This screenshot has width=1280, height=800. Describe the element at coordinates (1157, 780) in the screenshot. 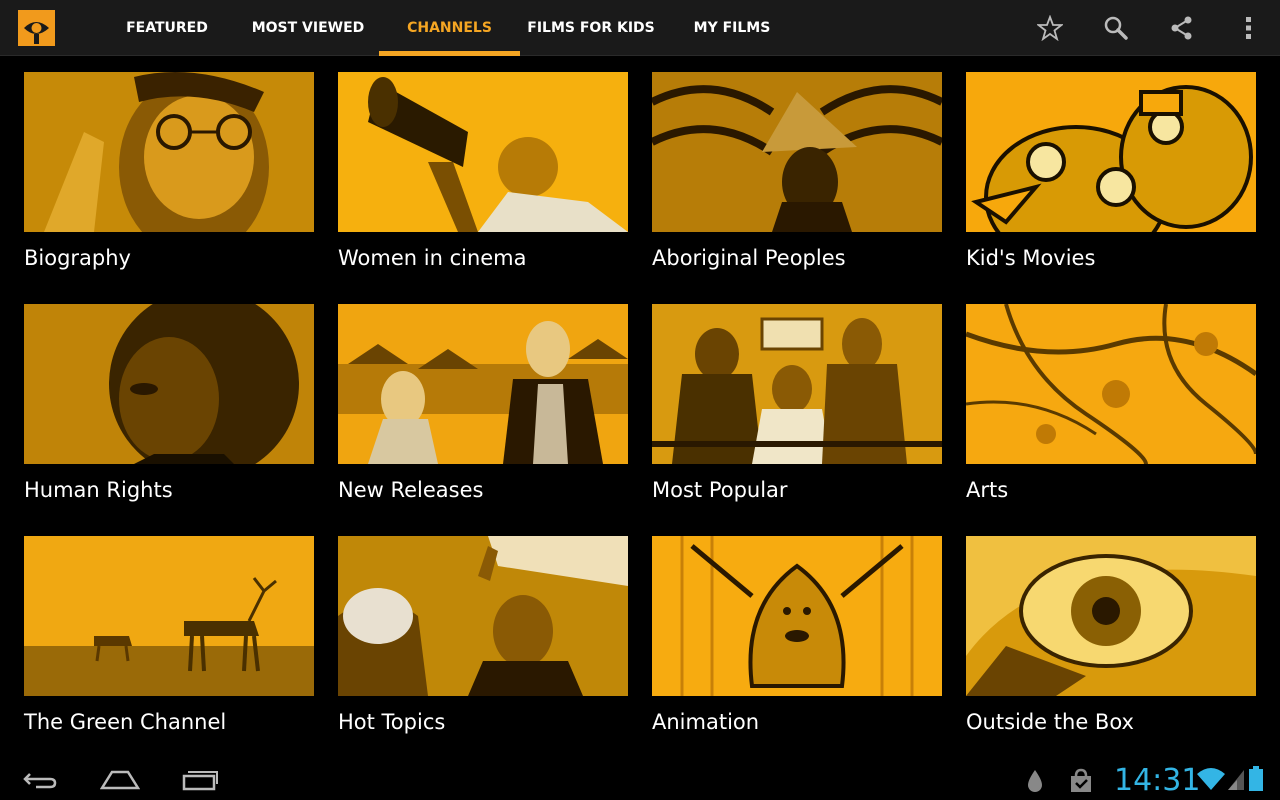

I see `status-clock: 14:31` at that location.